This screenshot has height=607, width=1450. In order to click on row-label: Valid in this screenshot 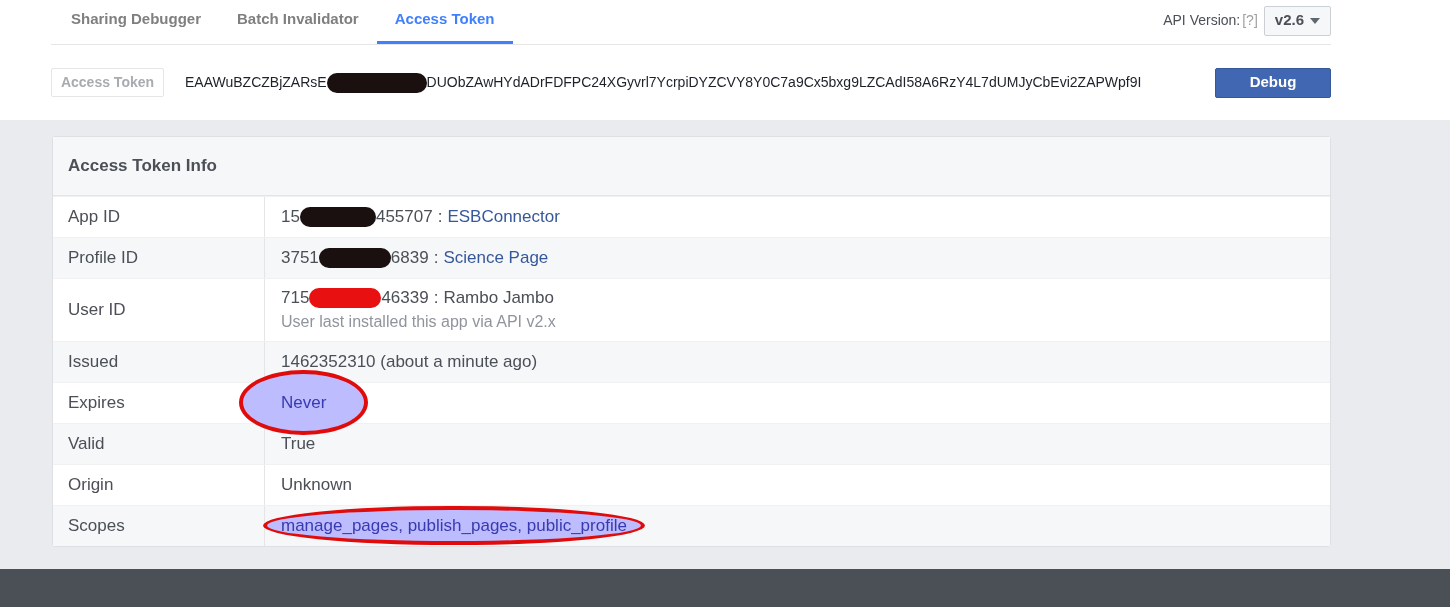, I will do `click(86, 443)`.